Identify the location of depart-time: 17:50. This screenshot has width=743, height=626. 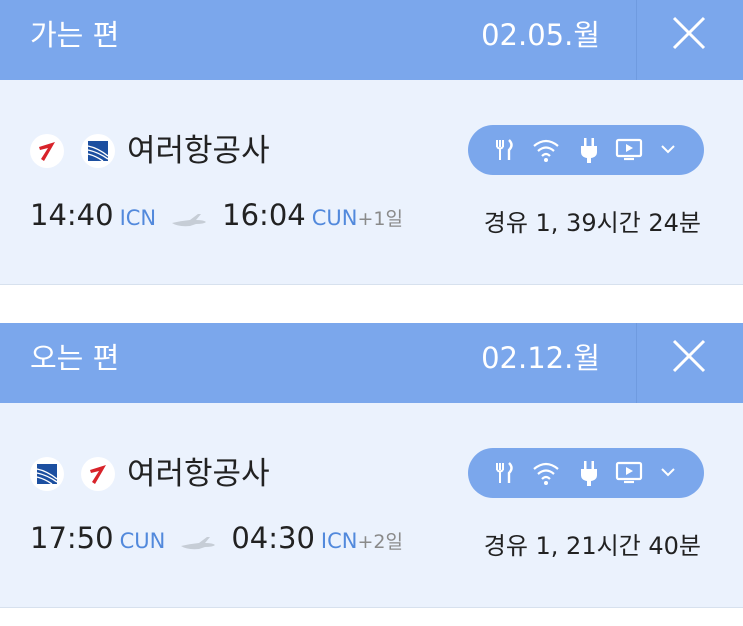
(72, 538).